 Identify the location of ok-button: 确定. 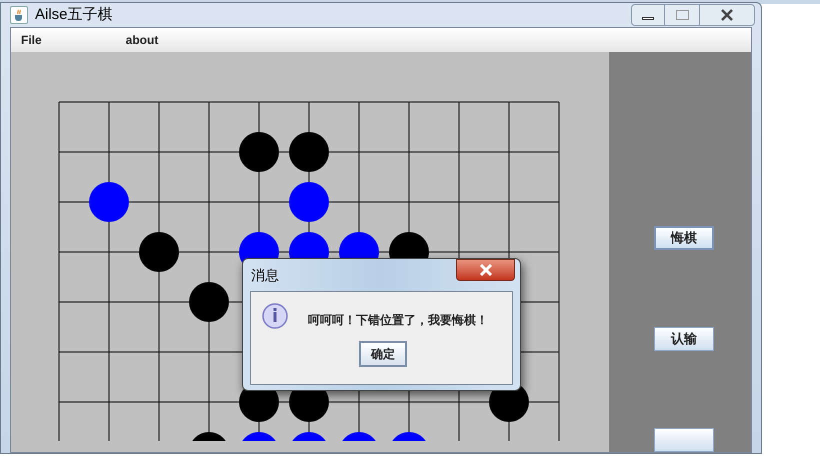
(383, 354).